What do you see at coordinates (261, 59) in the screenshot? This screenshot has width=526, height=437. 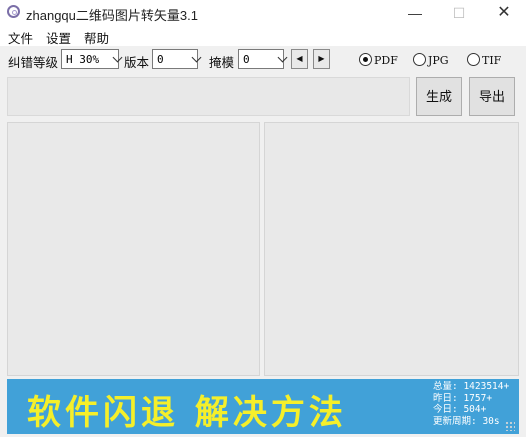 I see `mask-select: 0` at bounding box center [261, 59].